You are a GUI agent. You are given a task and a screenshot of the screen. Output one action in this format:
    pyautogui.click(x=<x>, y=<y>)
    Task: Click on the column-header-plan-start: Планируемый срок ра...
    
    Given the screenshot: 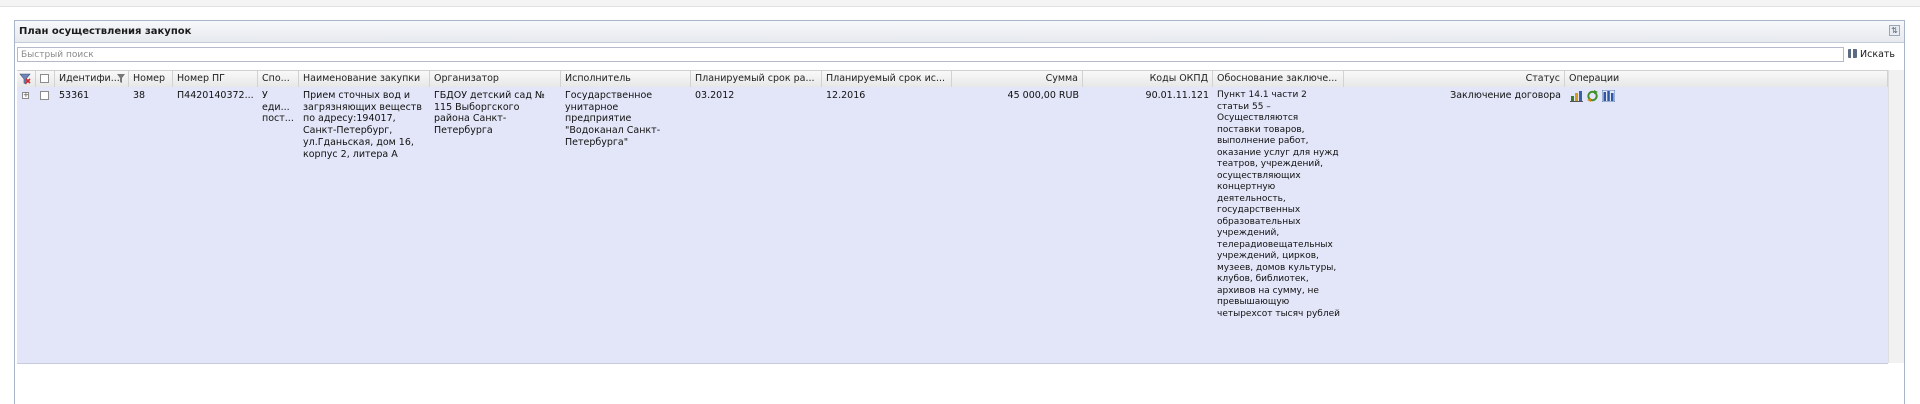 What is the action you would take?
    pyautogui.click(x=756, y=79)
    